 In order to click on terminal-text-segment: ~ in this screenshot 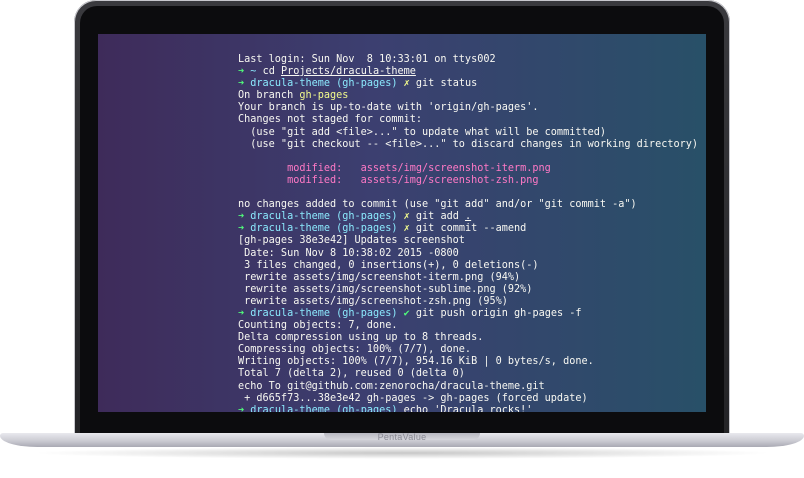, I will do `click(256, 72)`.